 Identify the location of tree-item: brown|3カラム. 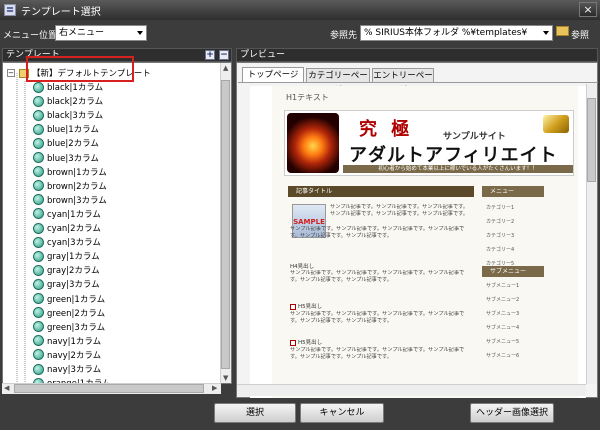
(70, 200).